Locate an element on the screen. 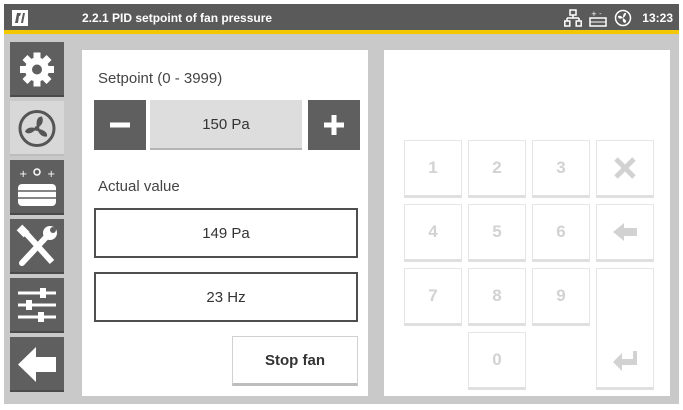  key-6-label: 6 is located at coordinates (561, 231).